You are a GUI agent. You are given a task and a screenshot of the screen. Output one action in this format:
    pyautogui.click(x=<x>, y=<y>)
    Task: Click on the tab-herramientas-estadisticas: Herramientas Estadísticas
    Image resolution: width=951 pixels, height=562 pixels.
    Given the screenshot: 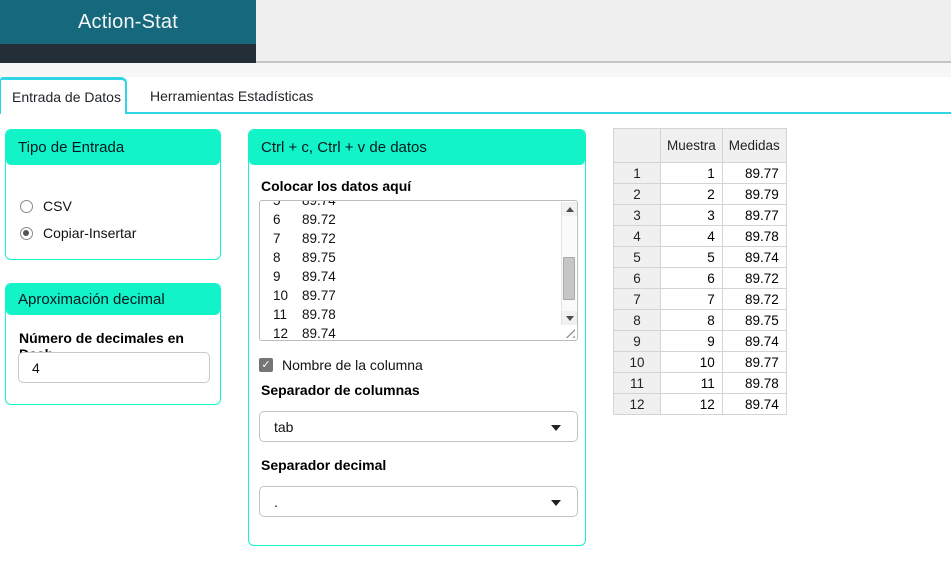 What is the action you would take?
    pyautogui.click(x=231, y=95)
    